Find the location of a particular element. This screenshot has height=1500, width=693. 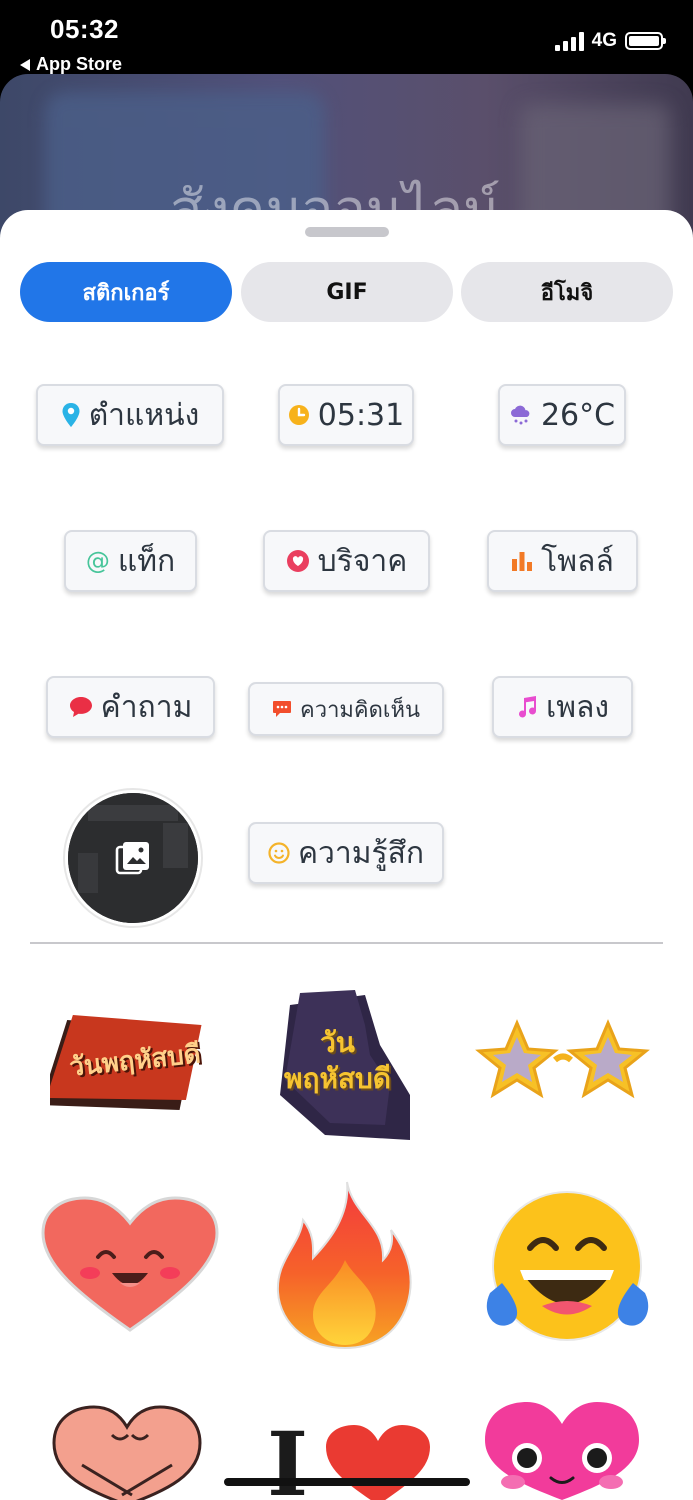

question-label: คำถาม is located at coordinates (146, 707).